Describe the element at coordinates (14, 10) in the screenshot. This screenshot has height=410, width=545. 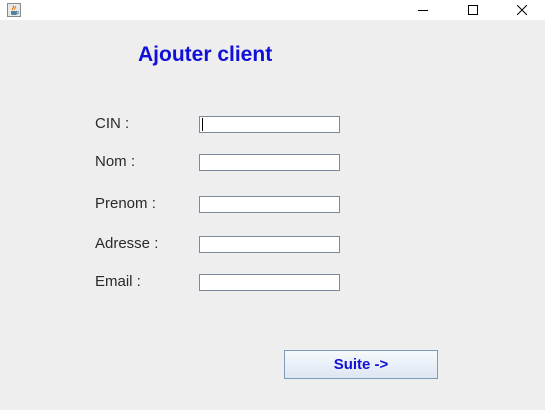
I see `java-cup-icon` at that location.